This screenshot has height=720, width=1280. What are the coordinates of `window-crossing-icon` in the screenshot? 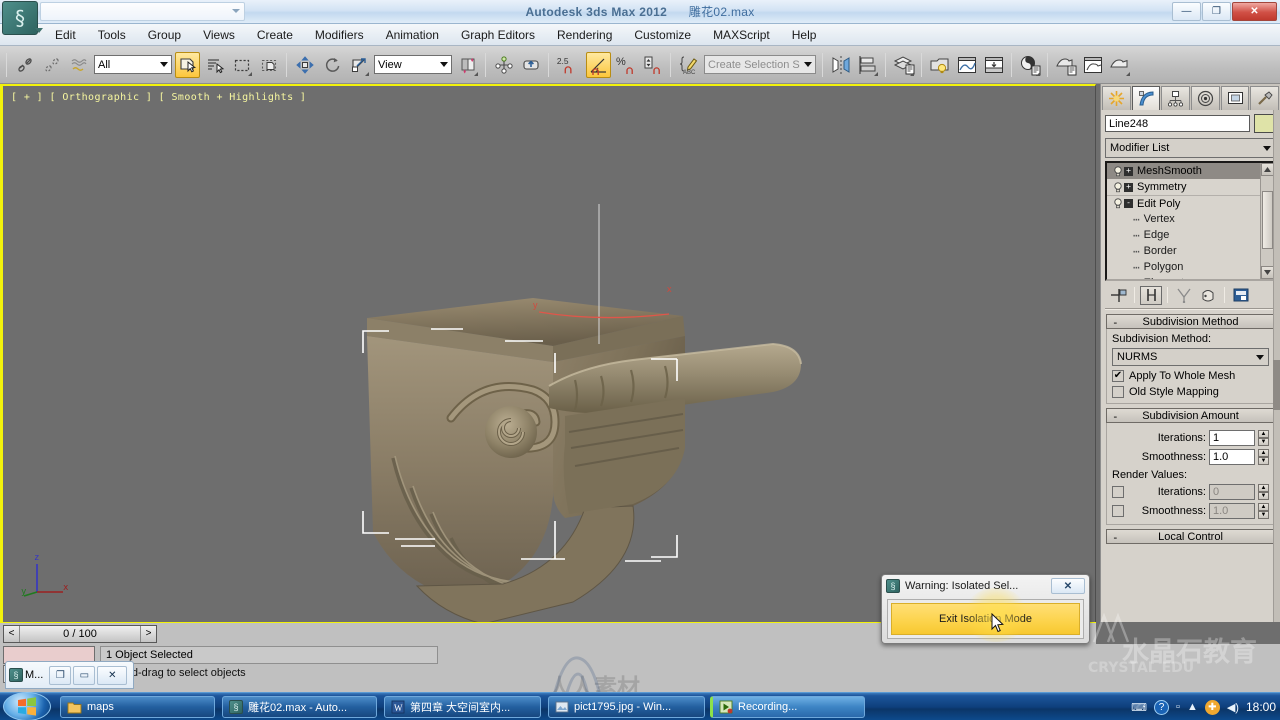 It's located at (268, 65).